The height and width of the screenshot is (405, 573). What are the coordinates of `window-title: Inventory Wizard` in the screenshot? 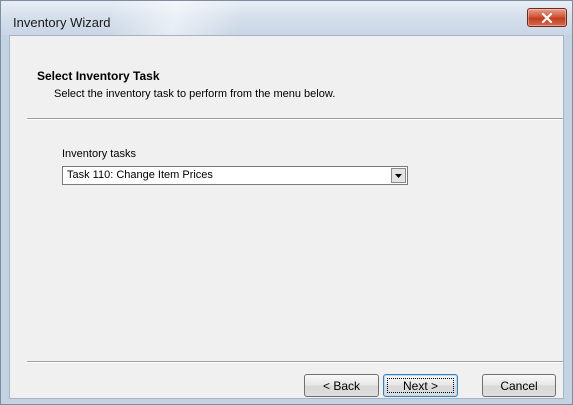 It's located at (62, 22).